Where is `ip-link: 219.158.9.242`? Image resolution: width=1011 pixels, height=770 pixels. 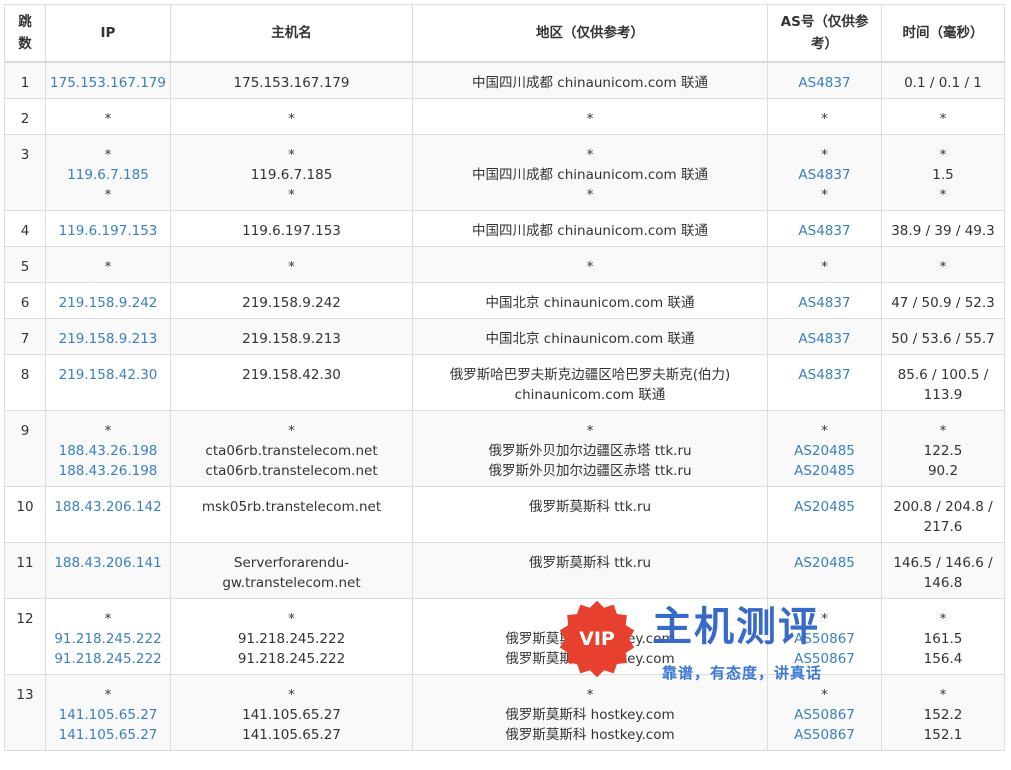 ip-link: 219.158.9.242 is located at coordinates (108, 303).